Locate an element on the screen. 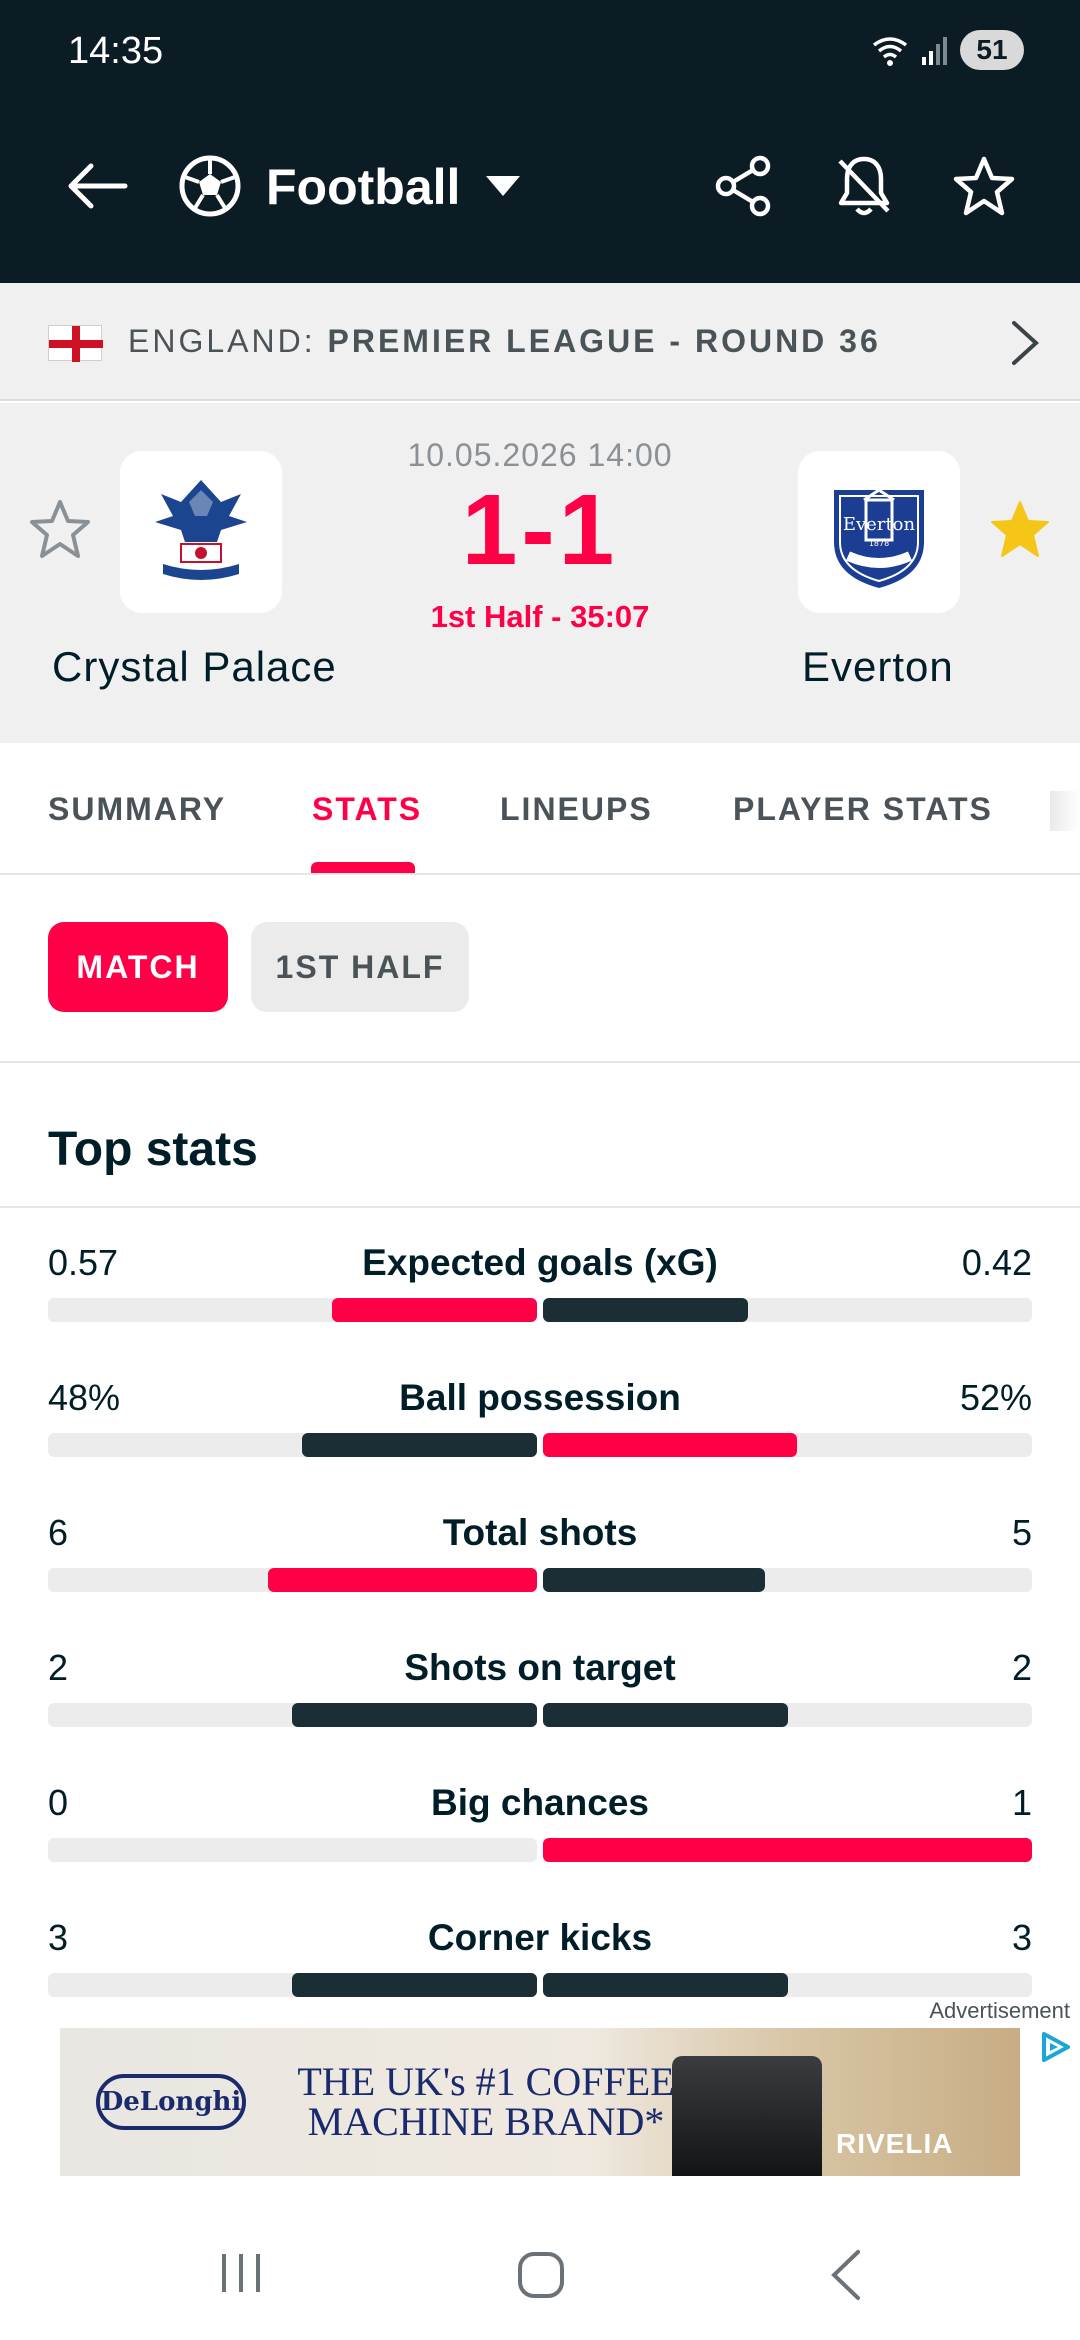  wifi-icon is located at coordinates (890, 51).